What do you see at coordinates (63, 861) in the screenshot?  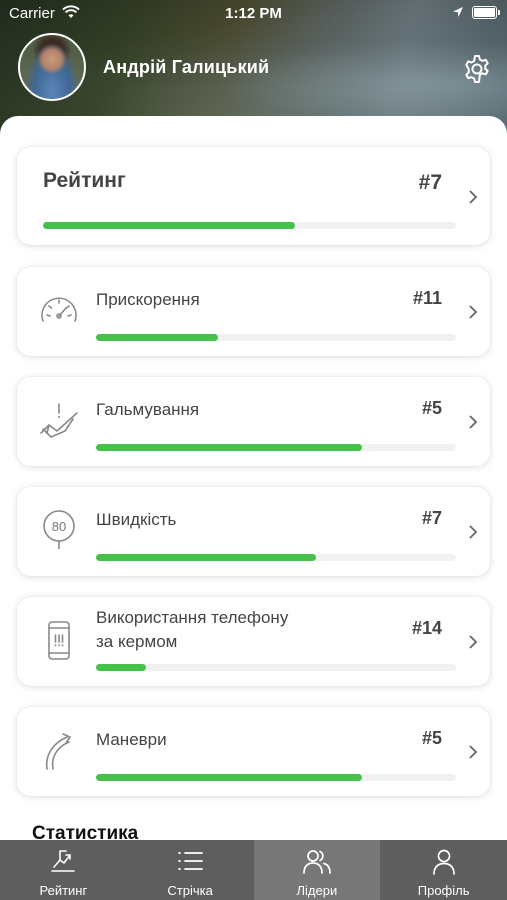 I see `rating-icon` at bounding box center [63, 861].